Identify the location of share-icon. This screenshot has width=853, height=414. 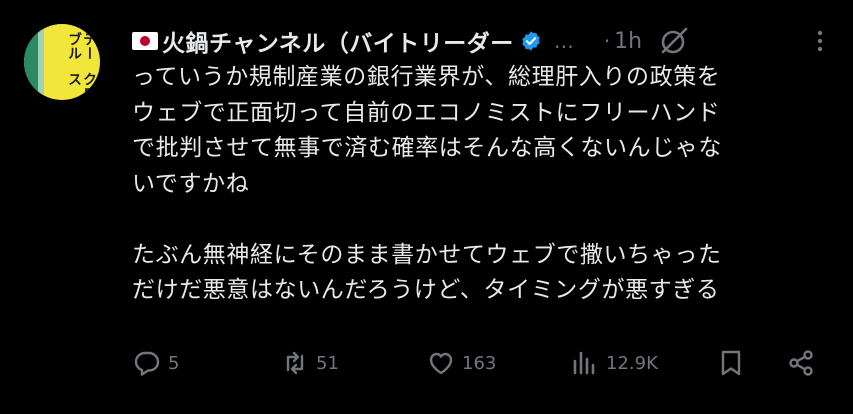
(801, 363).